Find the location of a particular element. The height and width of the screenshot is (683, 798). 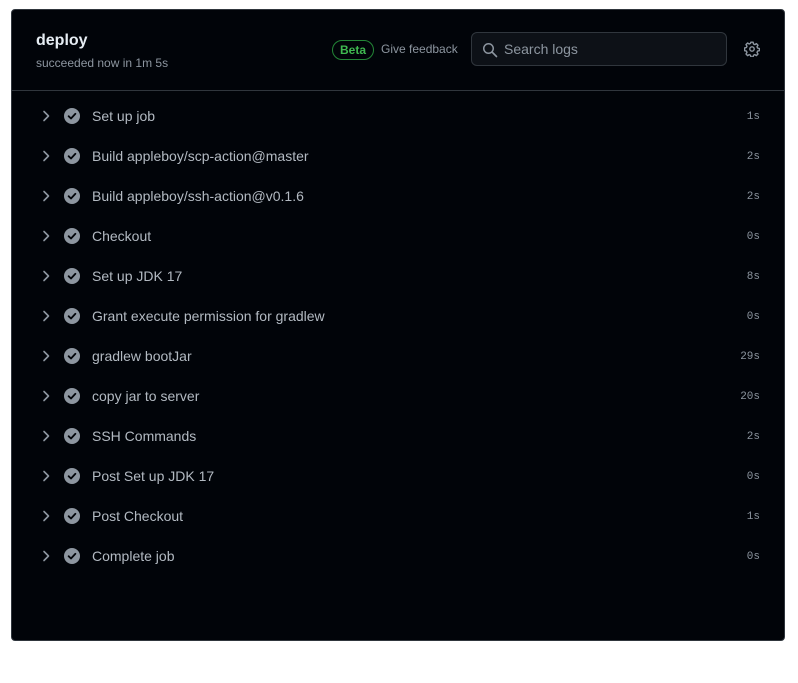

step-name: copy jar to server is located at coordinates (146, 396).